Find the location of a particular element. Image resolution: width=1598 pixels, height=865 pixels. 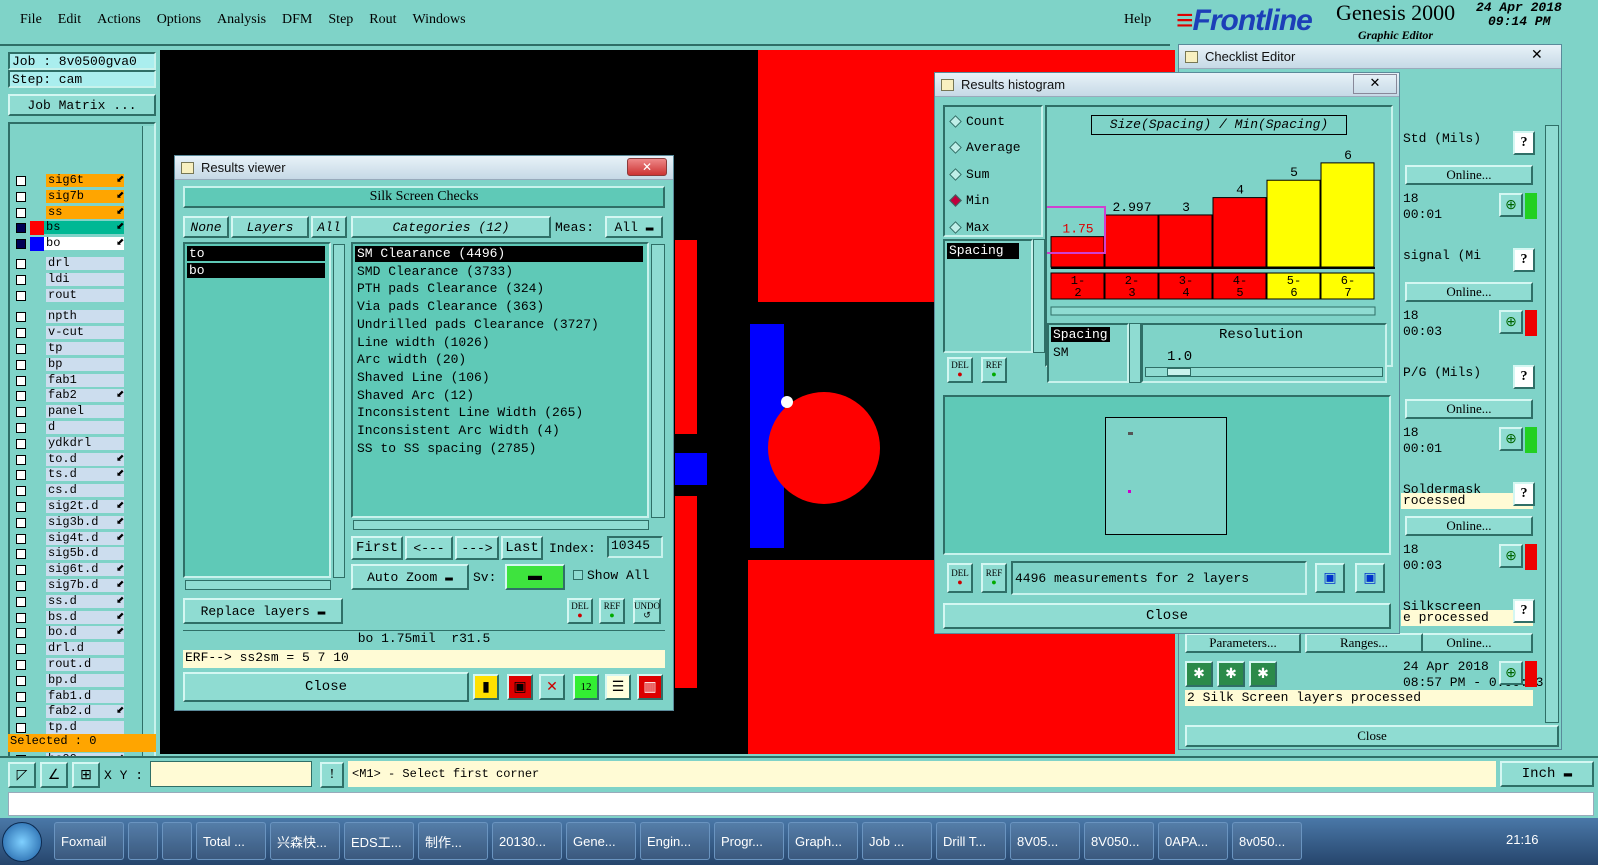

layer-row: npth is located at coordinates (70, 317).